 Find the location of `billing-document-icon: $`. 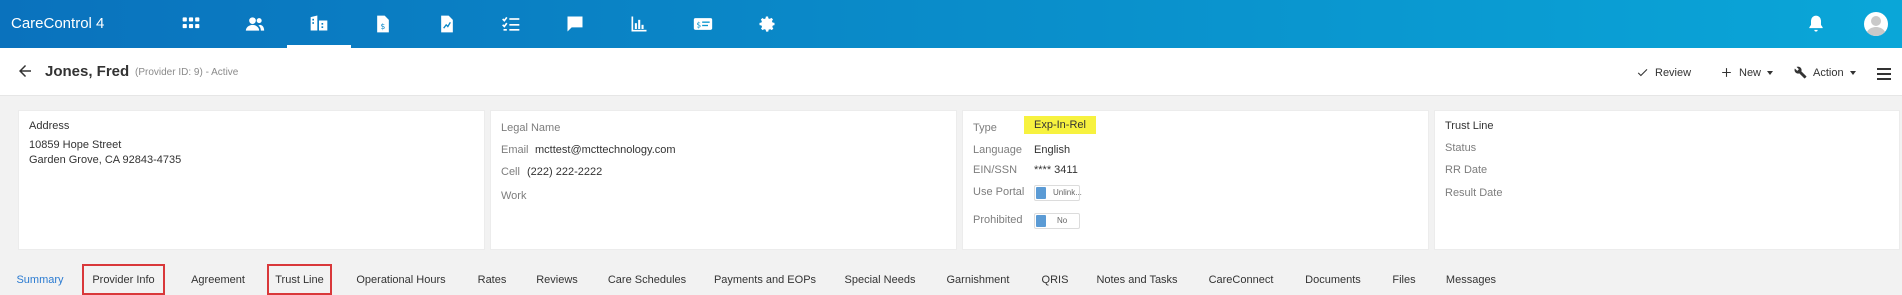

billing-document-icon: $ is located at coordinates (383, 24).